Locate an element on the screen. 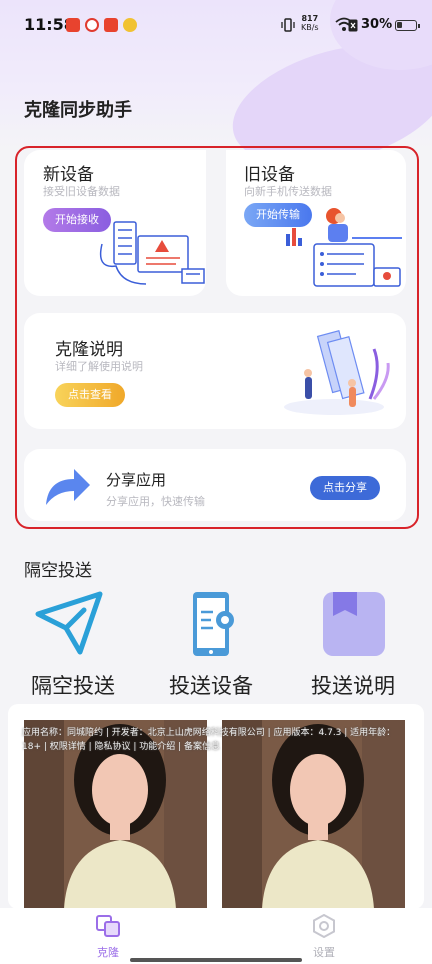 Image resolution: width=432 pixels, height=964 pixels. phone-settings-icon is located at coordinates (213, 624).